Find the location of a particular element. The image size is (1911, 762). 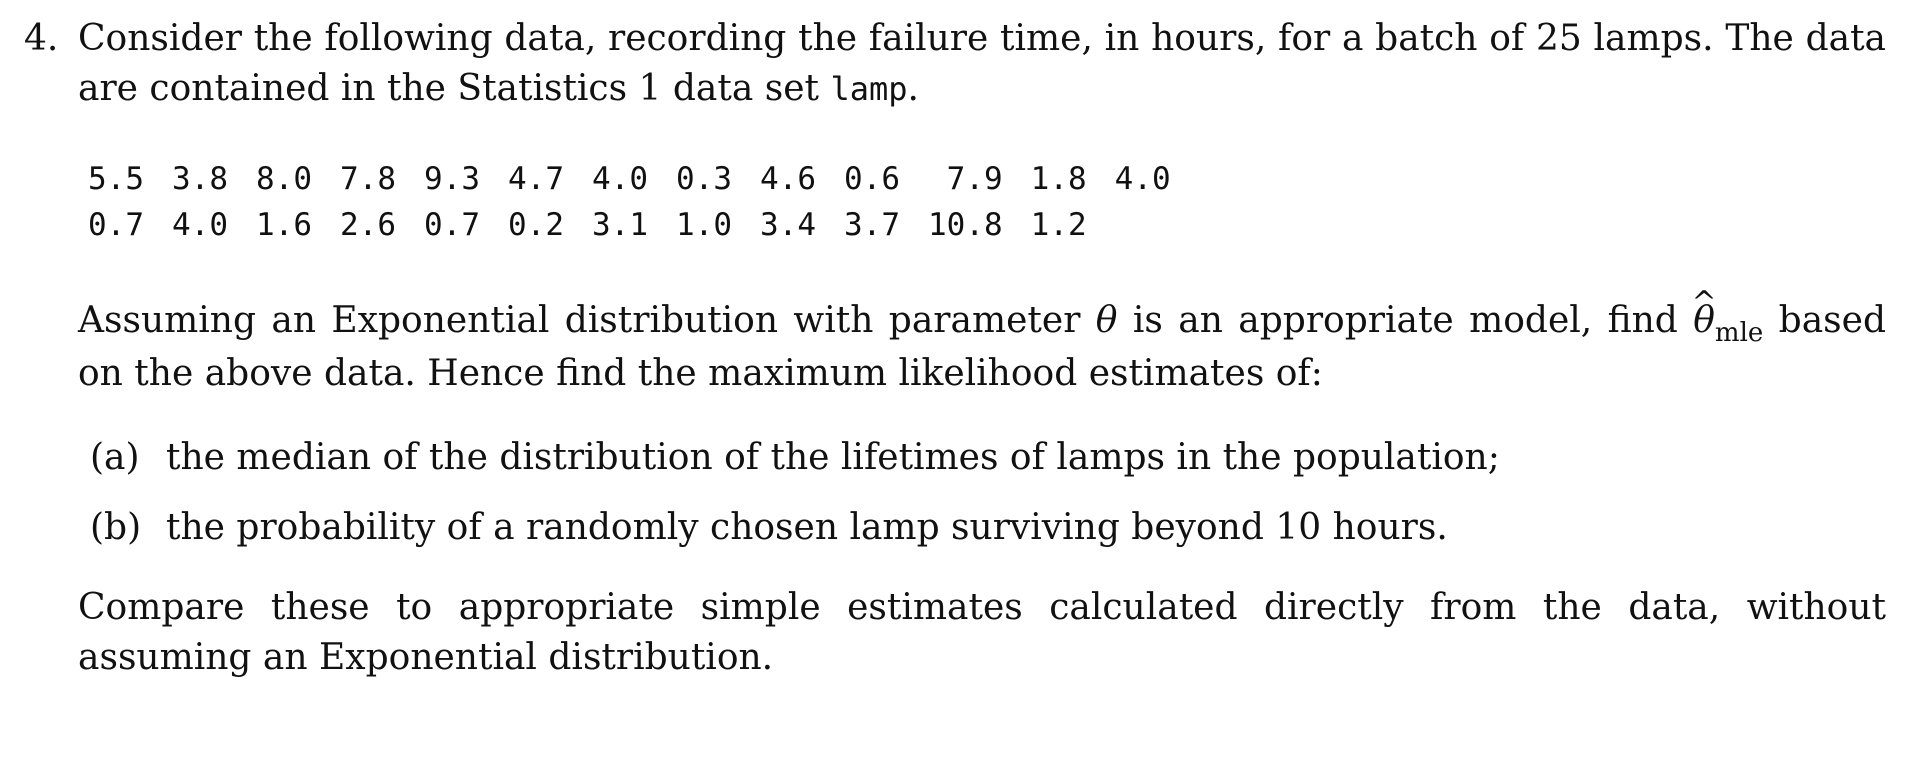

data-cell: 3.4 is located at coordinates (788, 225).